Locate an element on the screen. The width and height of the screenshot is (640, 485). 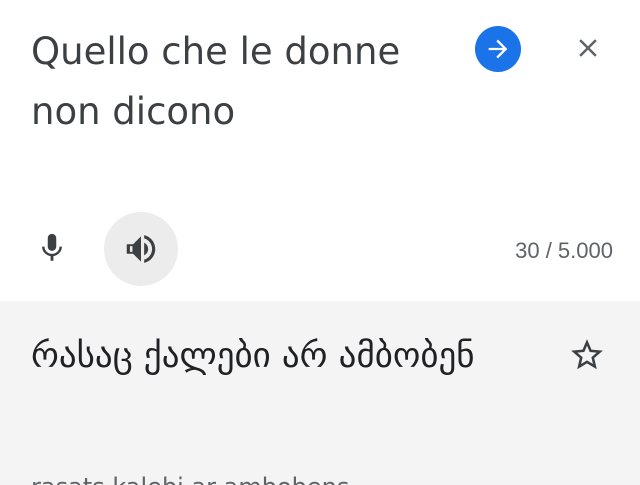
volume-icon is located at coordinates (141, 249).